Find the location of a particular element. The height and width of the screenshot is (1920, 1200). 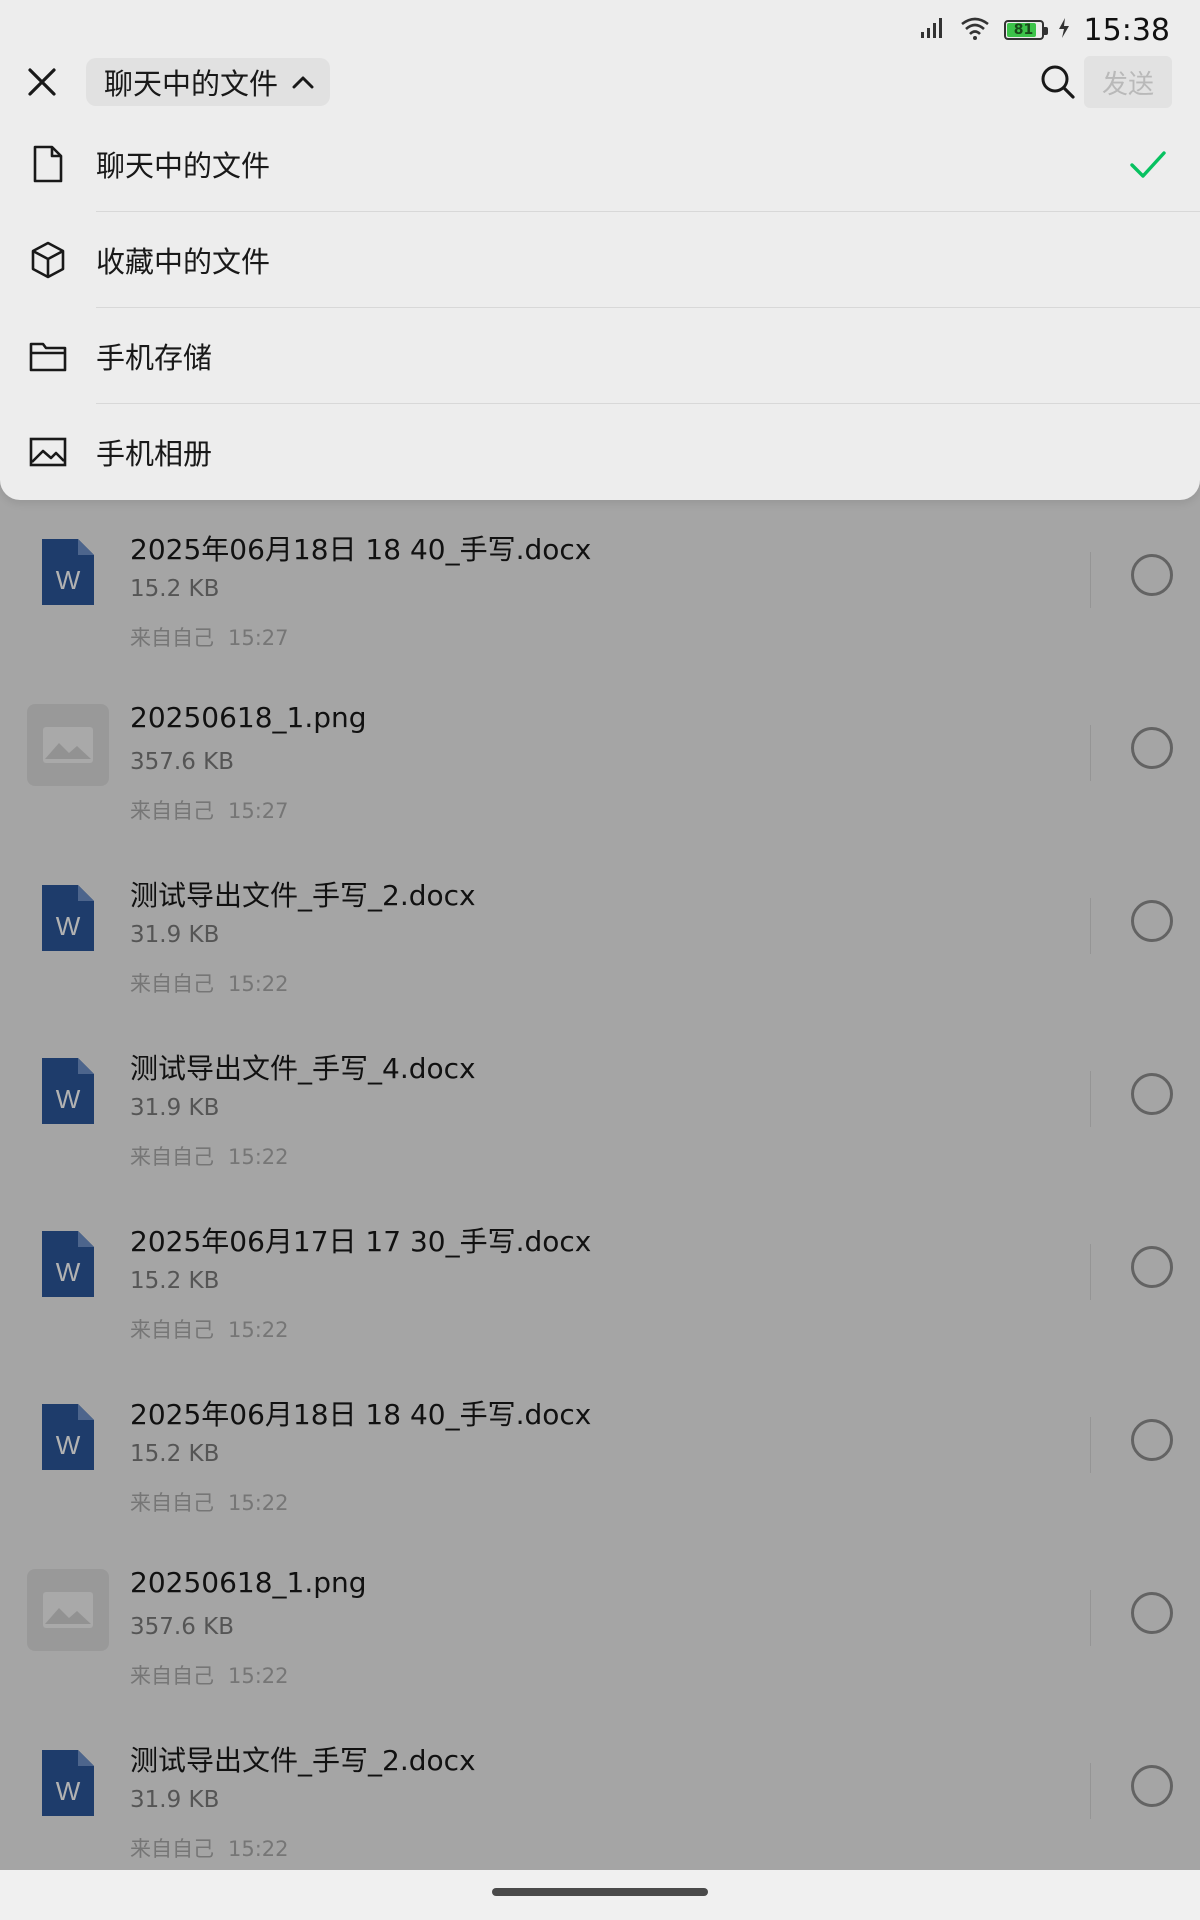

source-menu-label: 手机存储 is located at coordinates (154, 358).